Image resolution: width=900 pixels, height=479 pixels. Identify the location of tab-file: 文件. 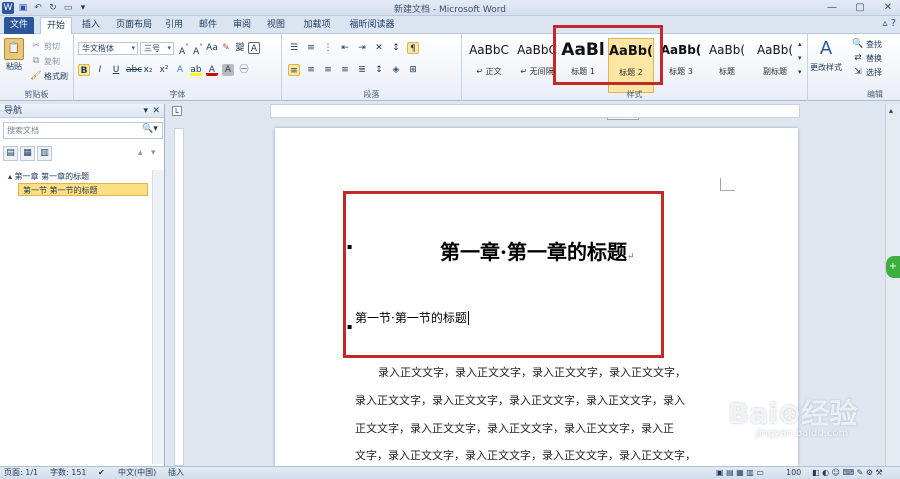
(19, 25).